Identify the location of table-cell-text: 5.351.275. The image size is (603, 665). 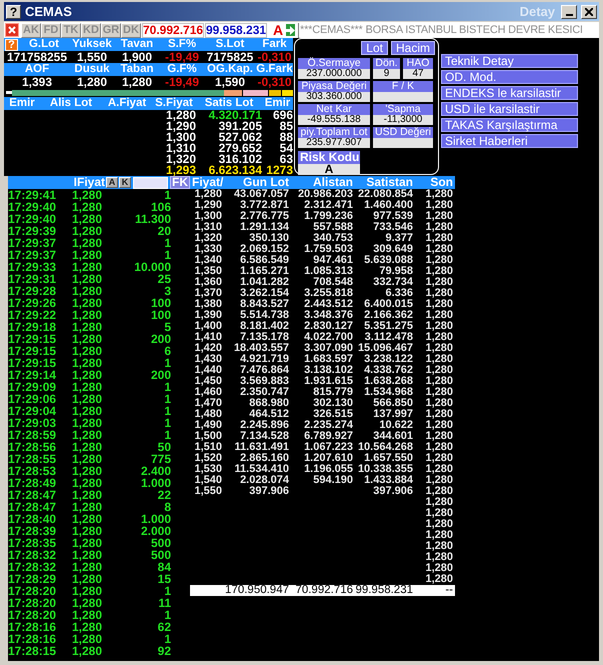
(388, 326).